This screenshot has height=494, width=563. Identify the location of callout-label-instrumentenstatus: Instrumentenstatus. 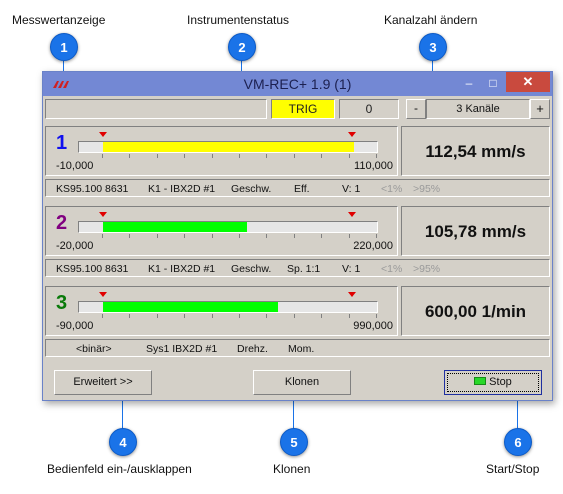
(238, 20).